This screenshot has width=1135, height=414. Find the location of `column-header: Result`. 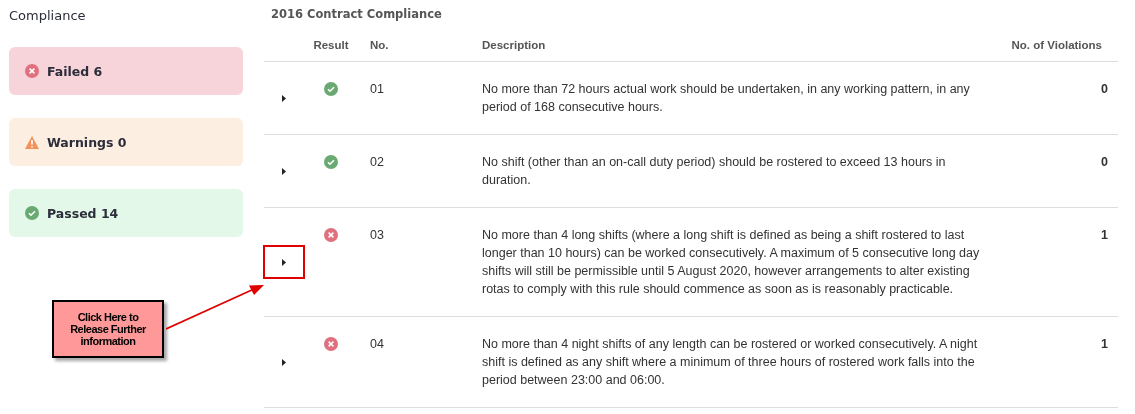

column-header: Result is located at coordinates (331, 45).